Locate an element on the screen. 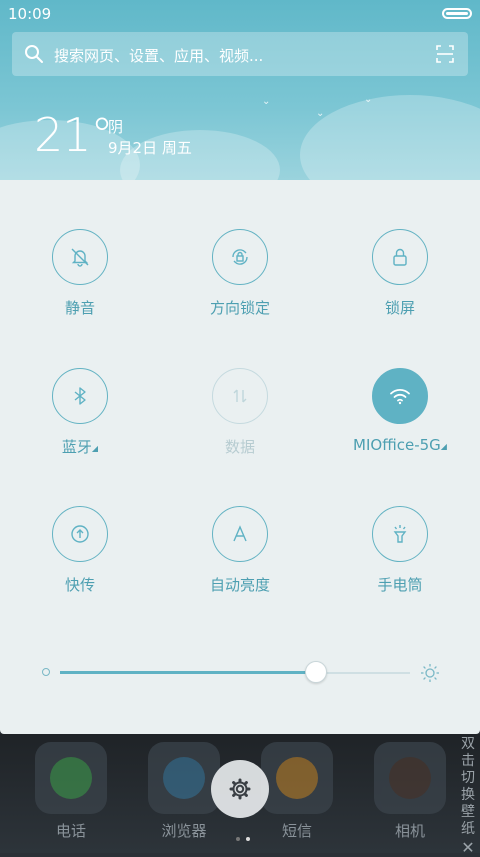 This screenshot has height=857, width=480. app-label: 浏览器 is located at coordinates (184, 831).